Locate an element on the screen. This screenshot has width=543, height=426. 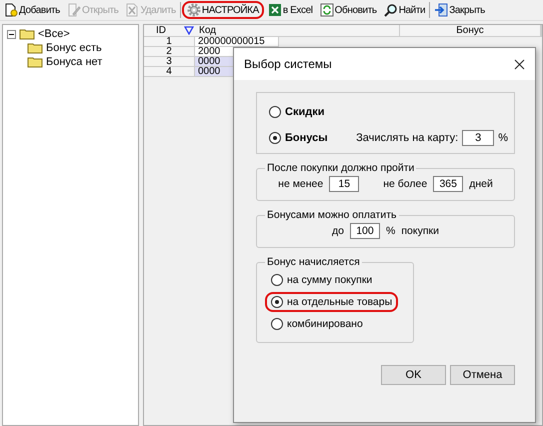
toolbar-button: Закрыть is located at coordinates (459, 10).